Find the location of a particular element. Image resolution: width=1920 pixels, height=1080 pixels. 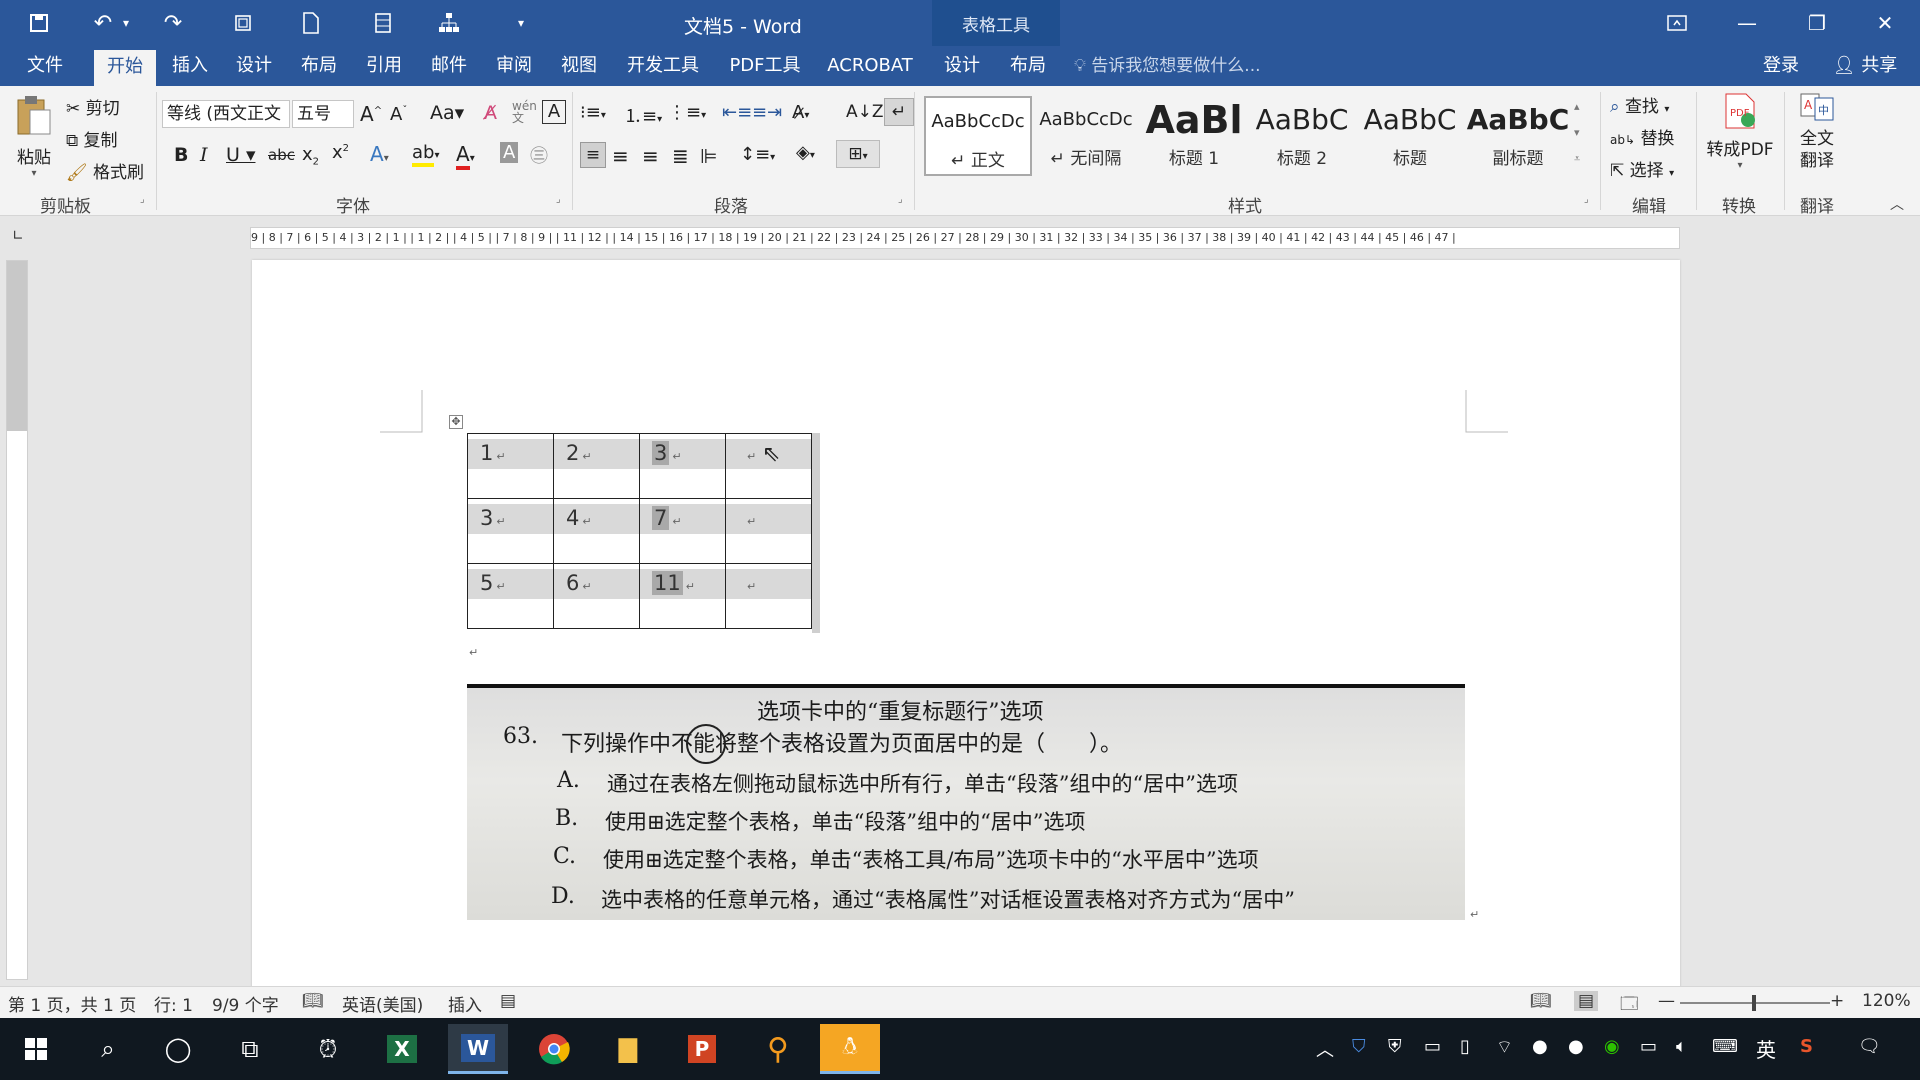

tab-insert: 插入 is located at coordinates (190, 66).